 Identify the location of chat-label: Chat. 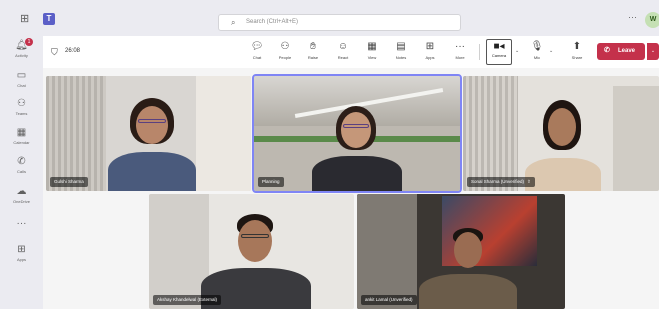
(257, 57).